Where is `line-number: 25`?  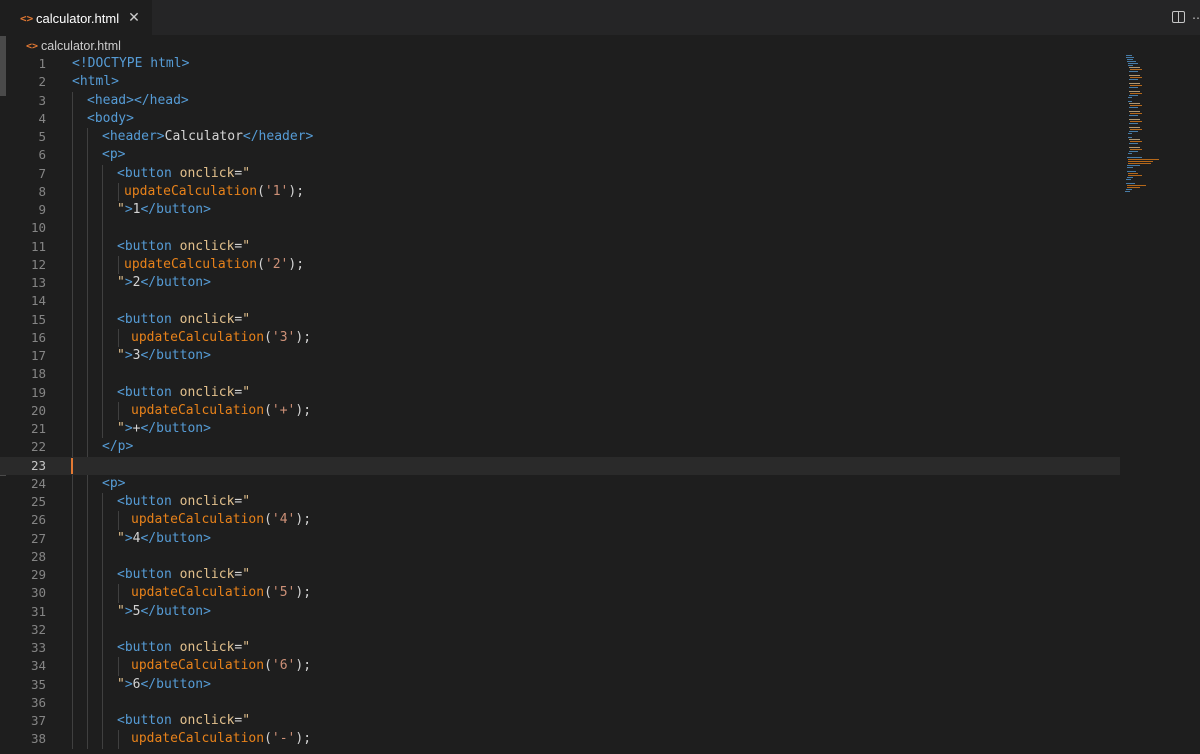 line-number: 25 is located at coordinates (38, 501).